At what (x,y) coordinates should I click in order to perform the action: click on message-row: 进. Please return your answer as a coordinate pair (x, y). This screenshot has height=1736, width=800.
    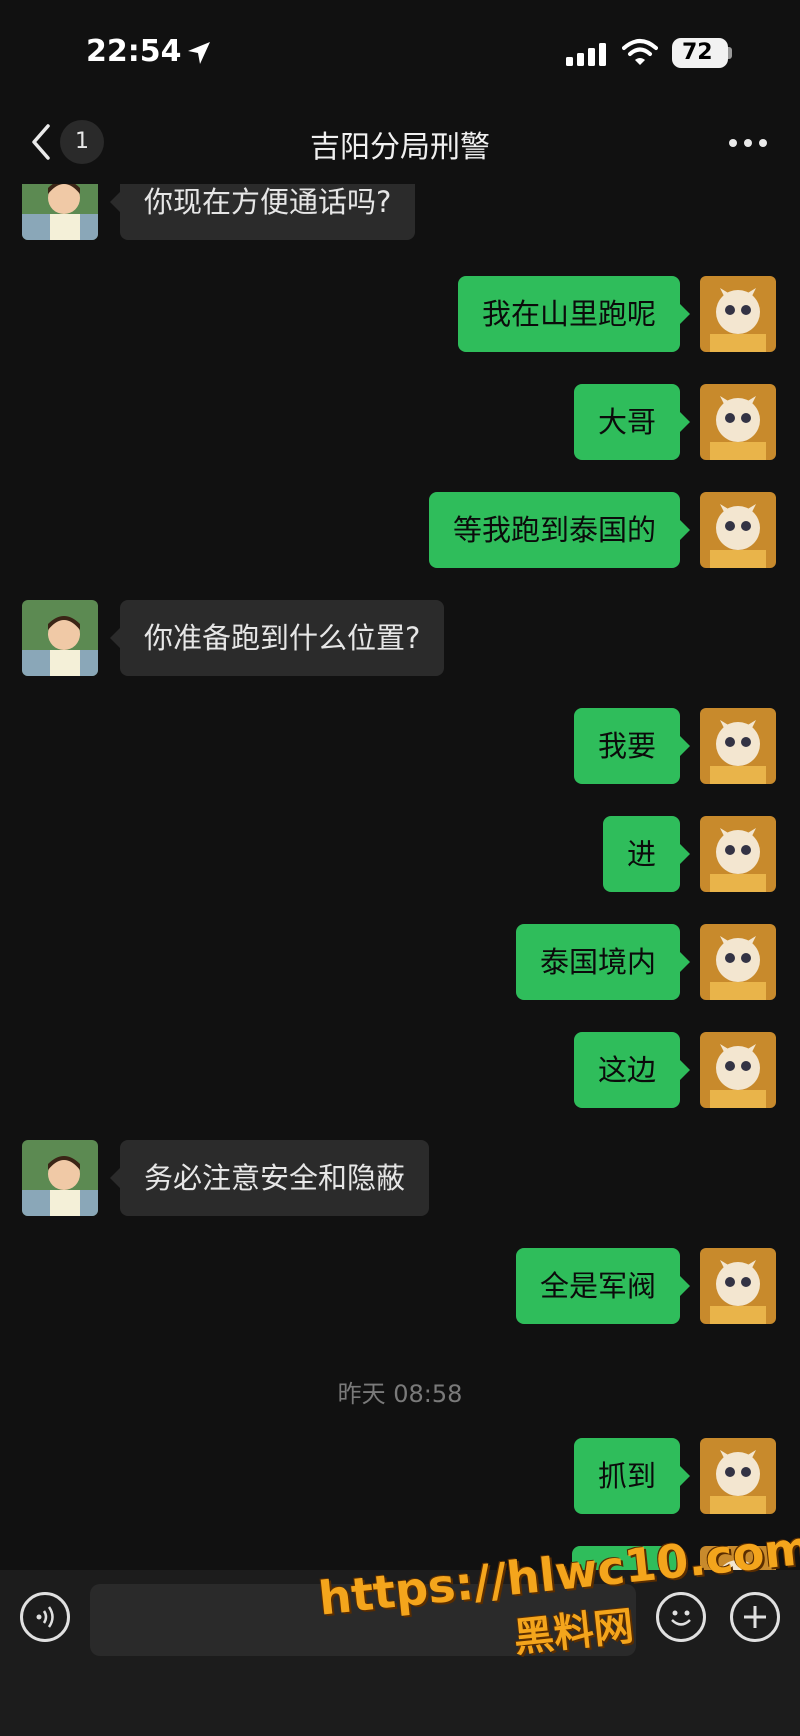
    Looking at the image, I should click on (400, 854).